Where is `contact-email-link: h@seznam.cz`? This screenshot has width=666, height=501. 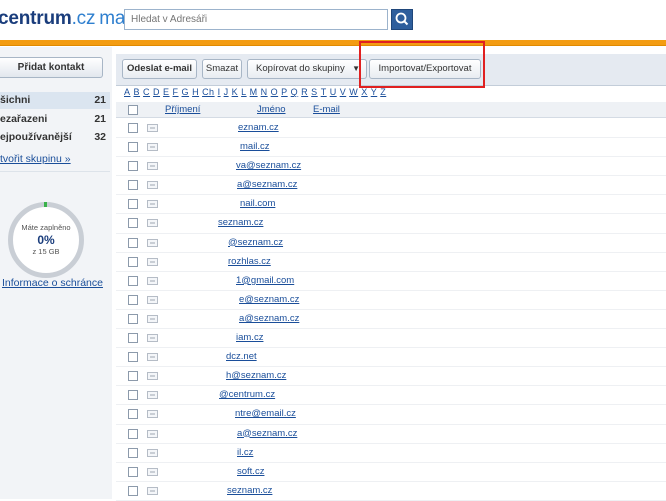
contact-email-link: h@seznam.cz is located at coordinates (256, 375).